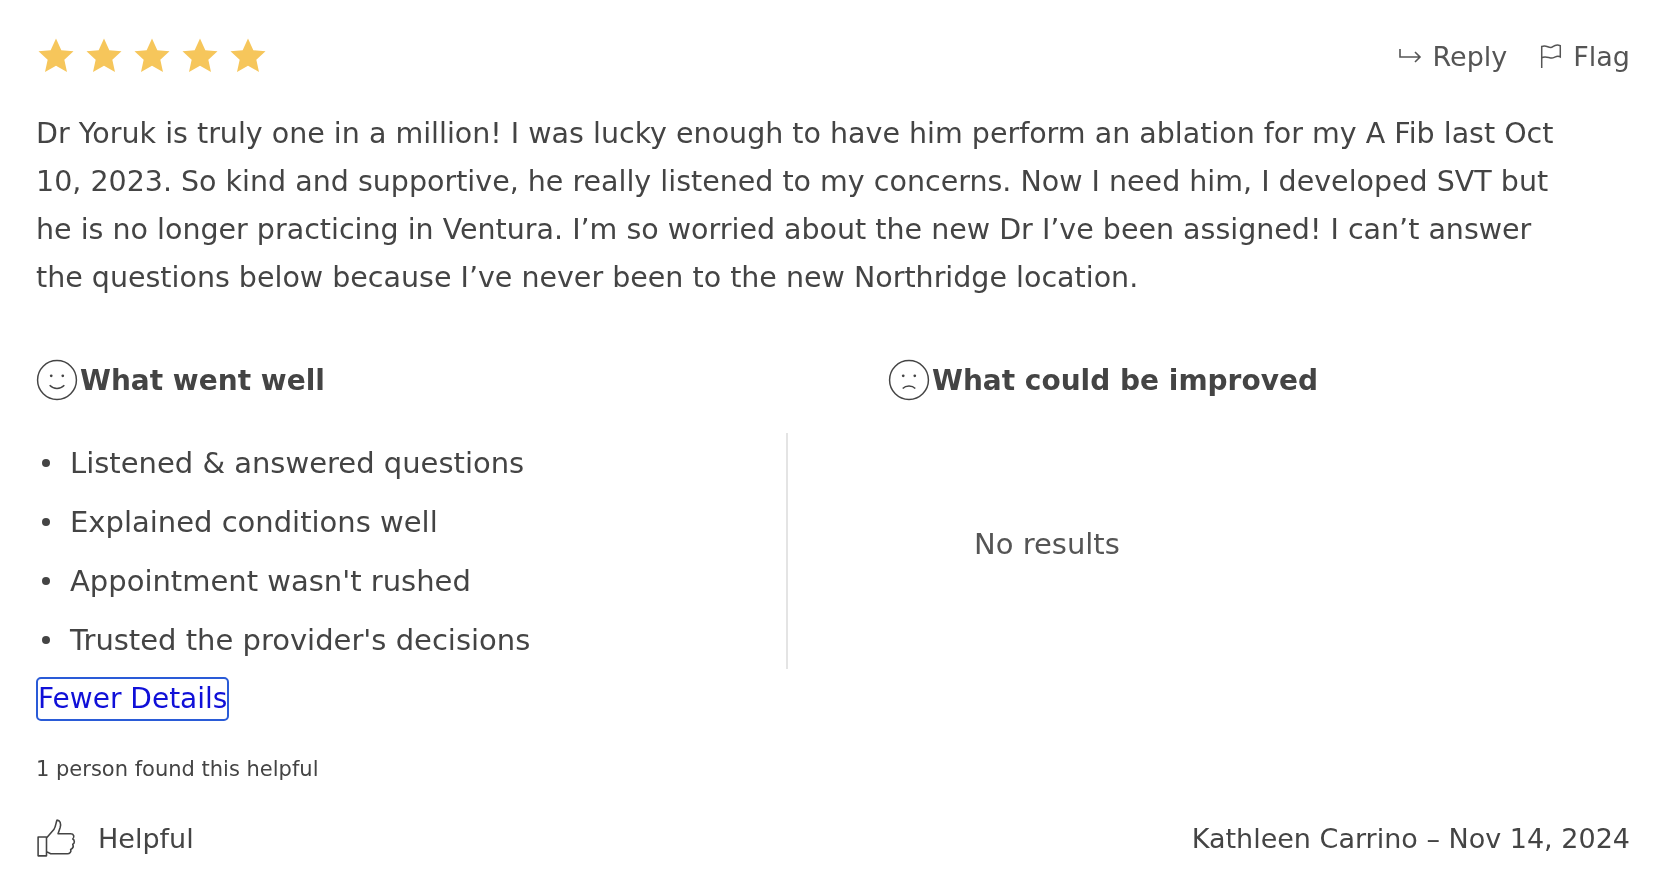 This screenshot has width=1672, height=886. I want to click on empty-message: No results, so click(1047, 544).